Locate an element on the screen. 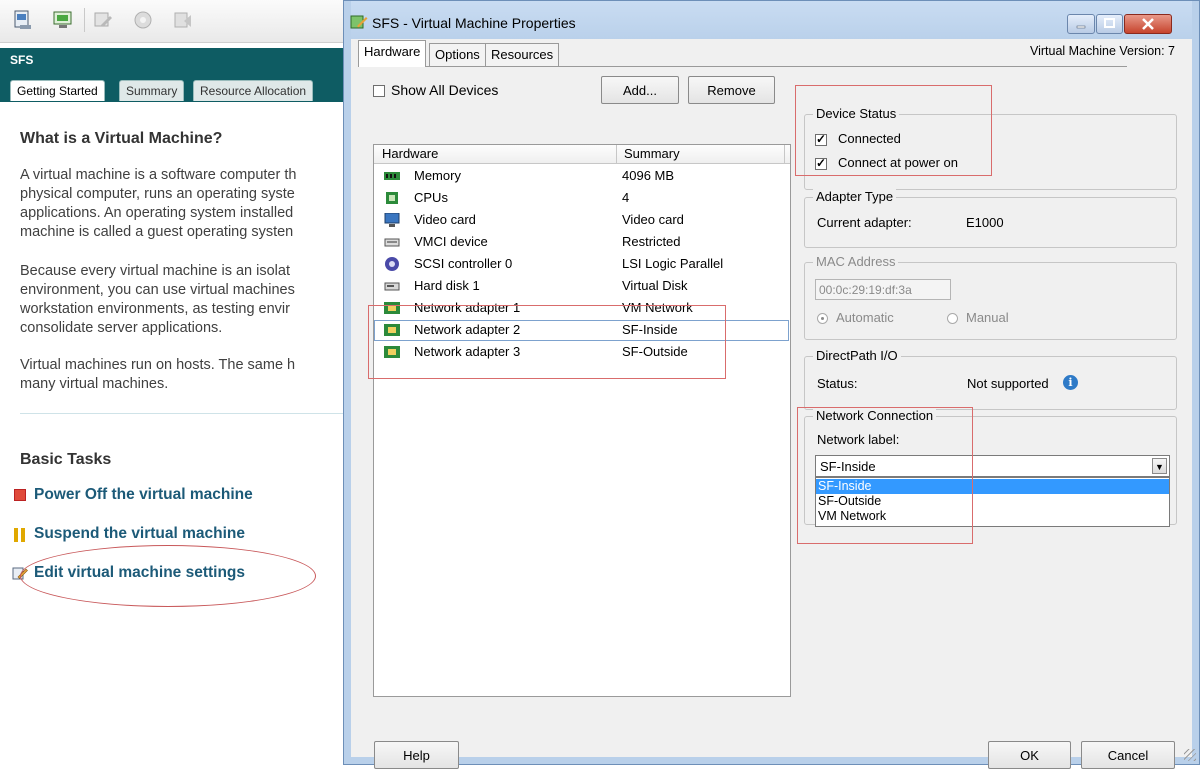  adapter-type-group: Adapter Type Current adapter: E1000 is located at coordinates (990, 218).